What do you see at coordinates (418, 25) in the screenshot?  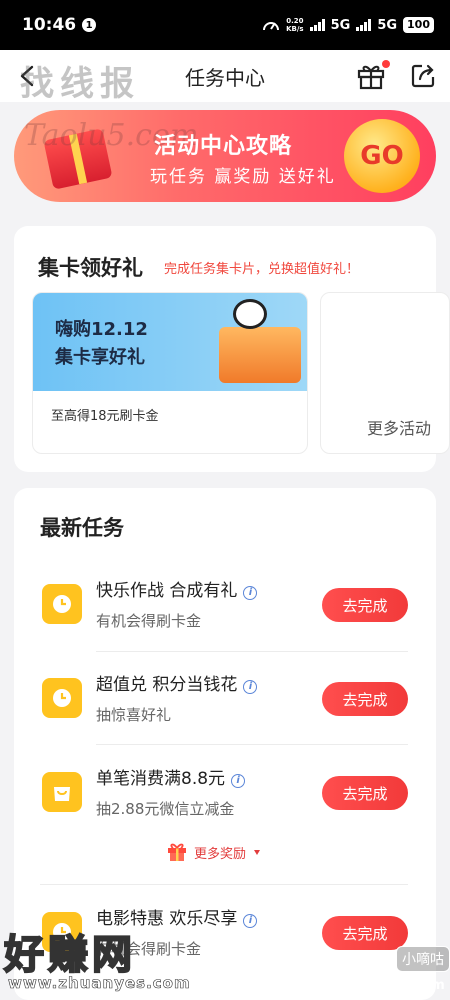 I see `battery-icon: 100` at bounding box center [418, 25].